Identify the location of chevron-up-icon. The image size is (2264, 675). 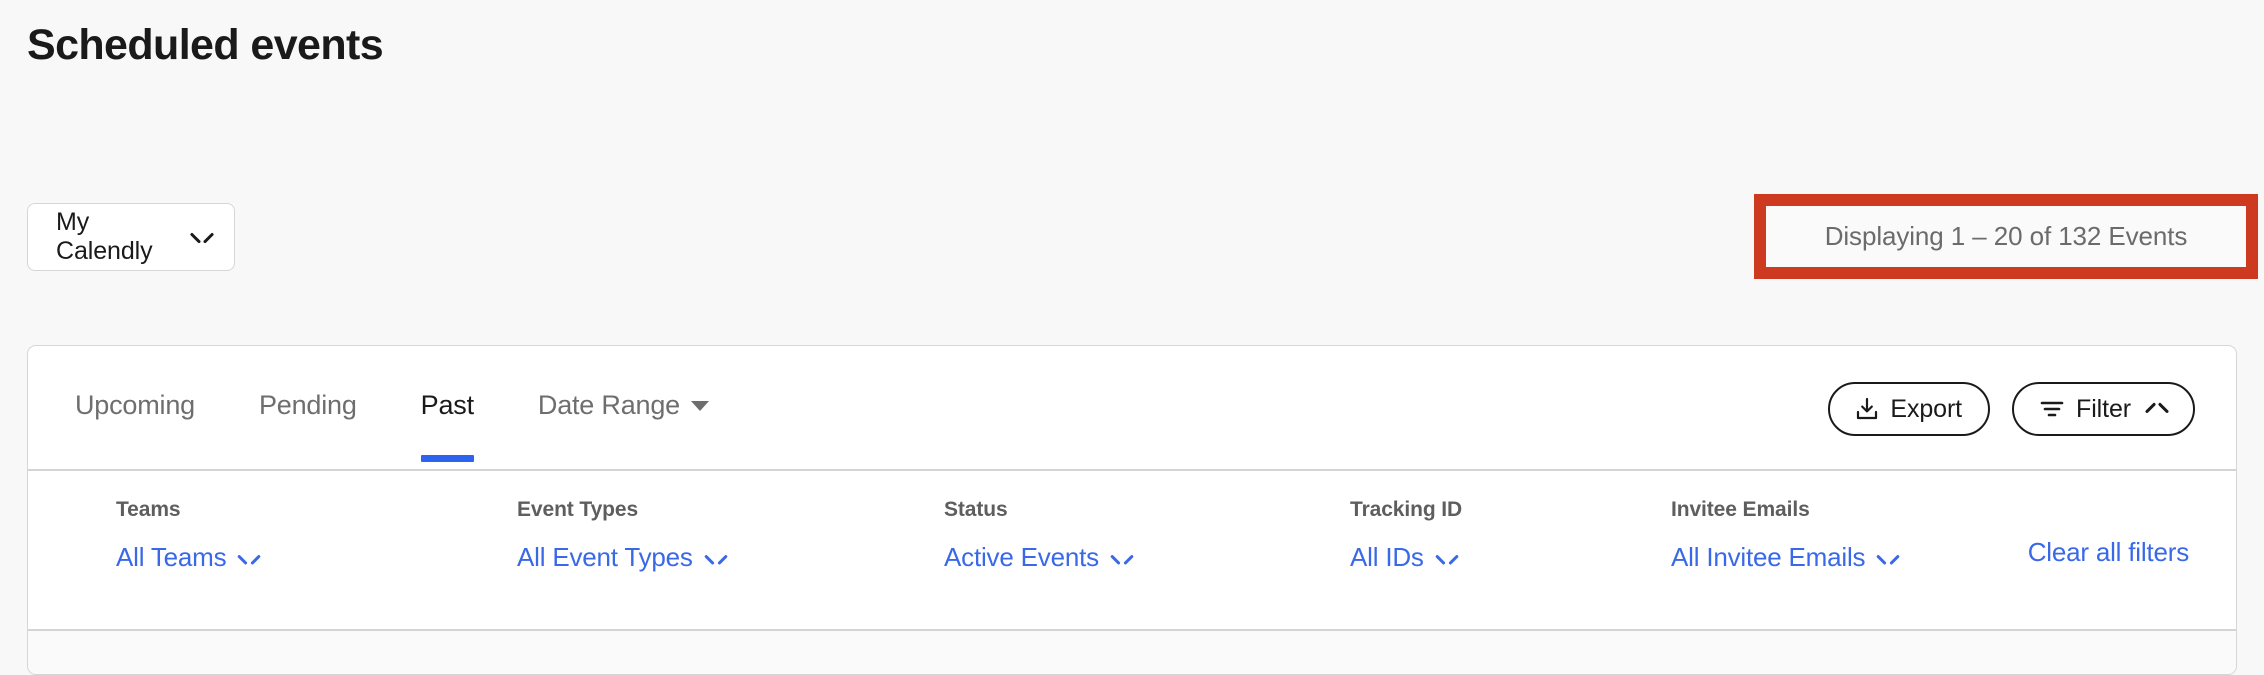
(2157, 409).